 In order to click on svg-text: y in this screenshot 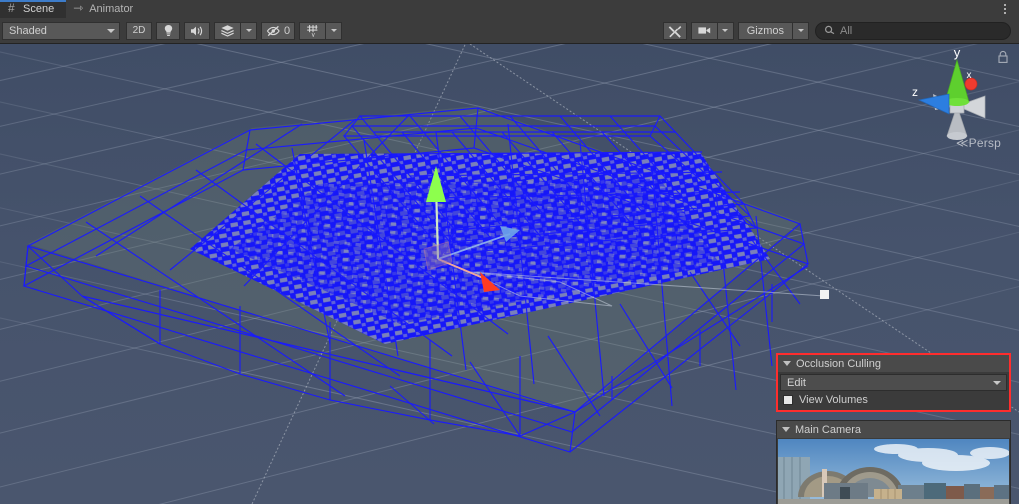, I will do `click(314, 34)`.